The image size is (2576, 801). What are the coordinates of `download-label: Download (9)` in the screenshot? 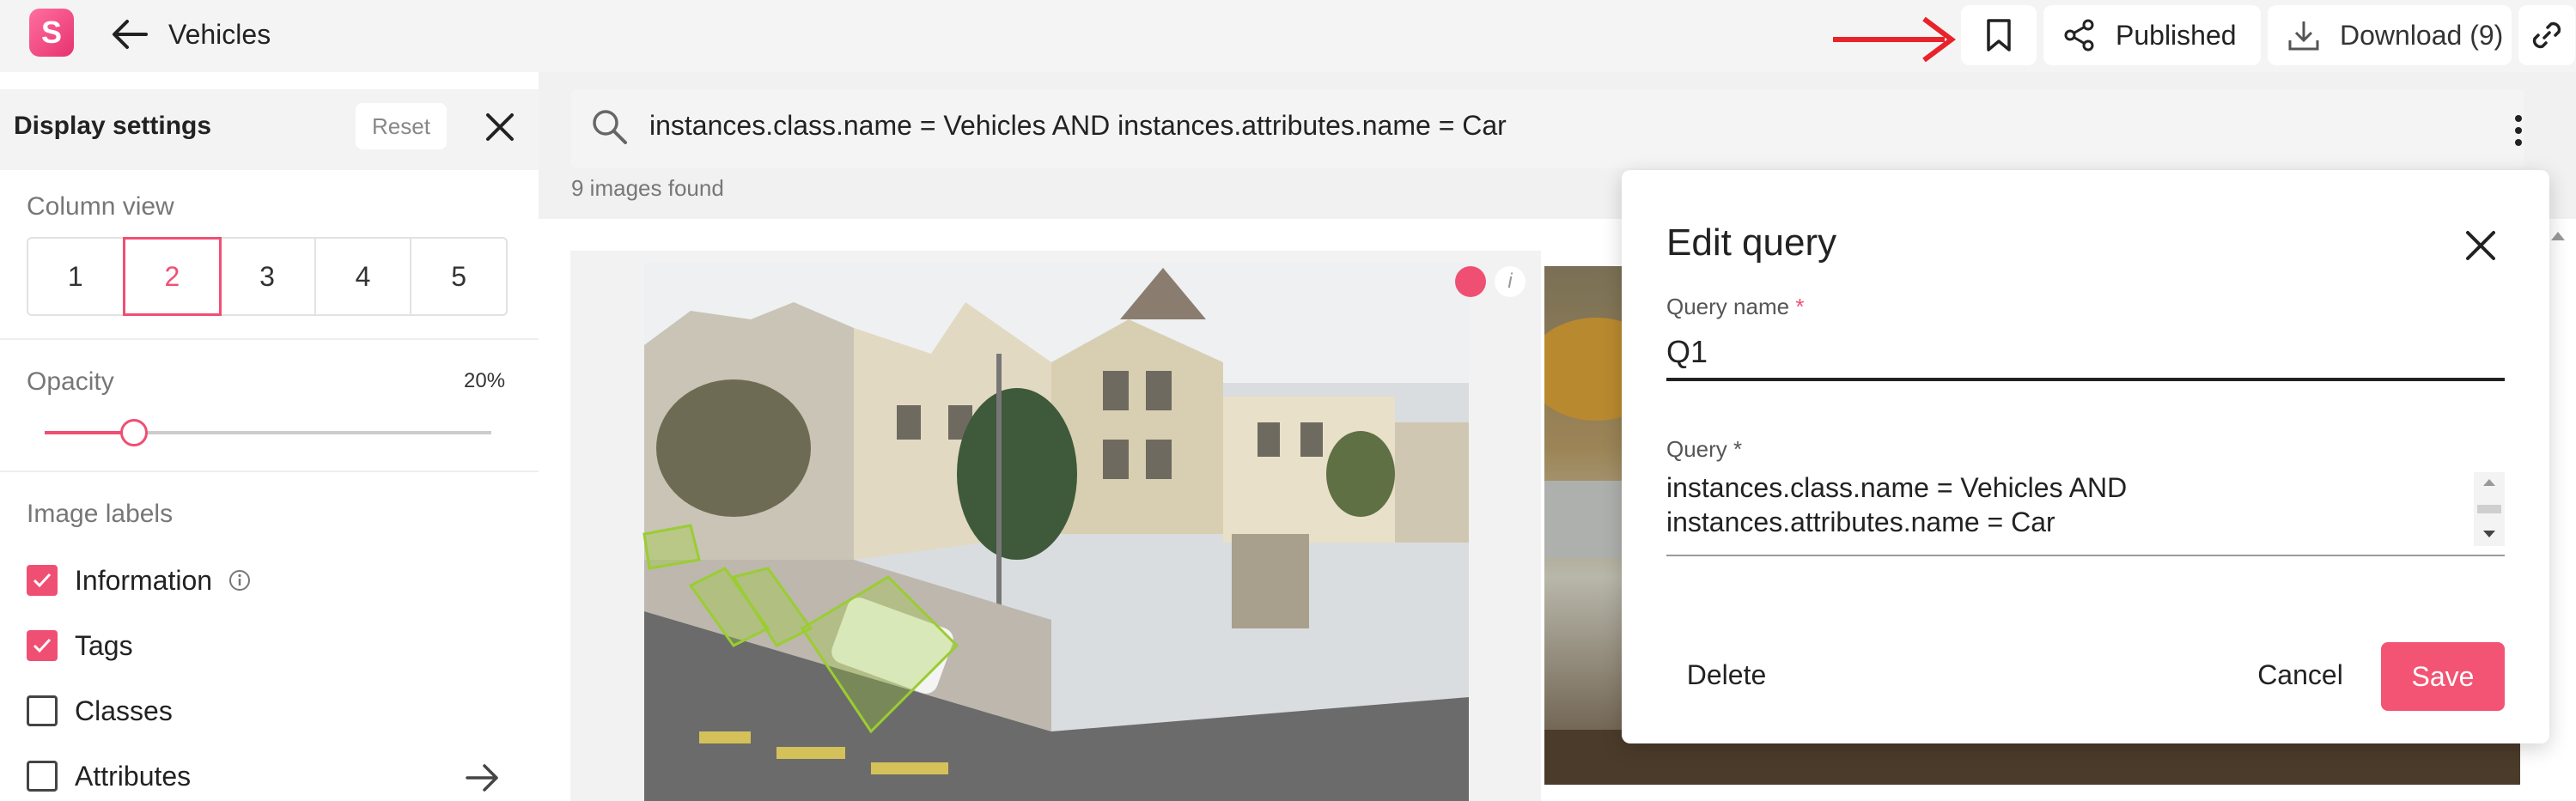 It's located at (2422, 35).